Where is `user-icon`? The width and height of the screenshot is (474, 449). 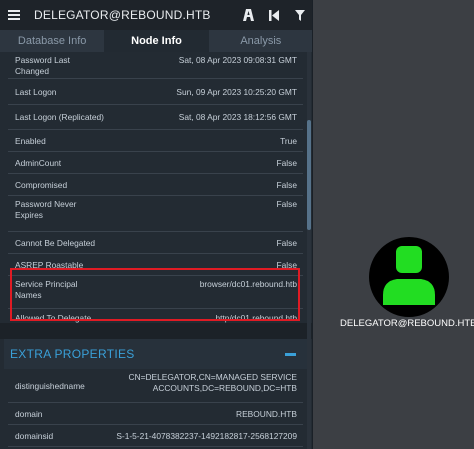 user-icon is located at coordinates (409, 275).